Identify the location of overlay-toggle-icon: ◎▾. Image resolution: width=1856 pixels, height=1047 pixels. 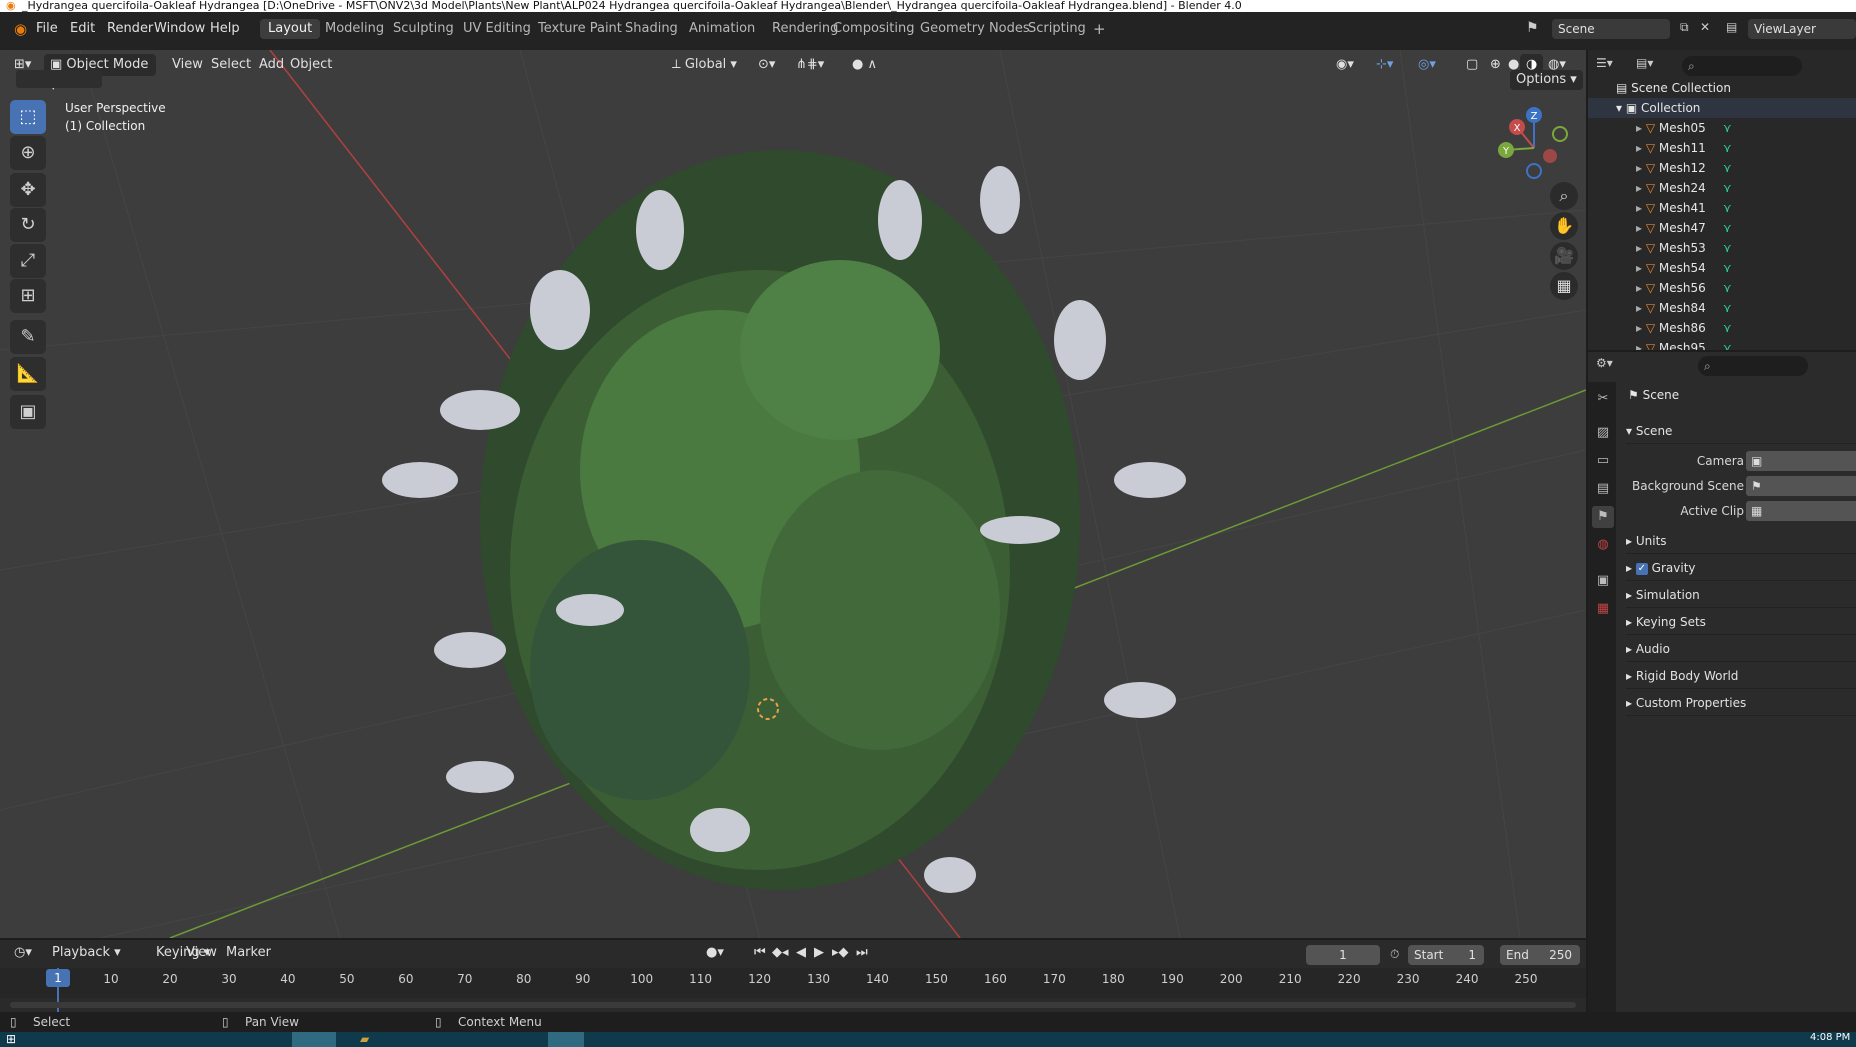
(1427, 65).